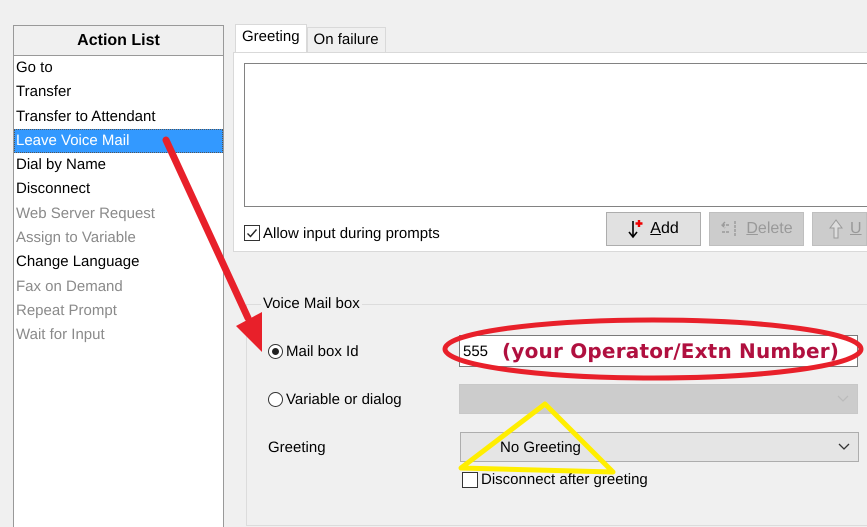 The height and width of the screenshot is (527, 867). I want to click on radio-label: Mail box Id, so click(322, 351).